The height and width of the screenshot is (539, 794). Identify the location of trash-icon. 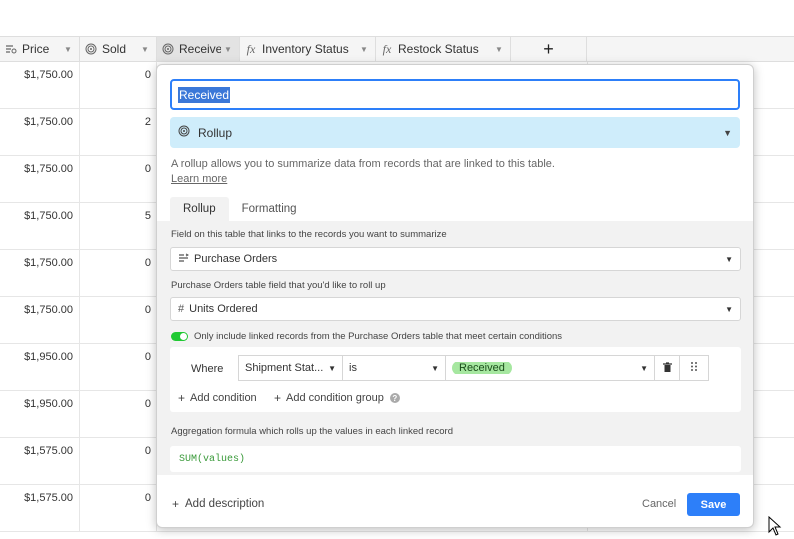
(667, 368).